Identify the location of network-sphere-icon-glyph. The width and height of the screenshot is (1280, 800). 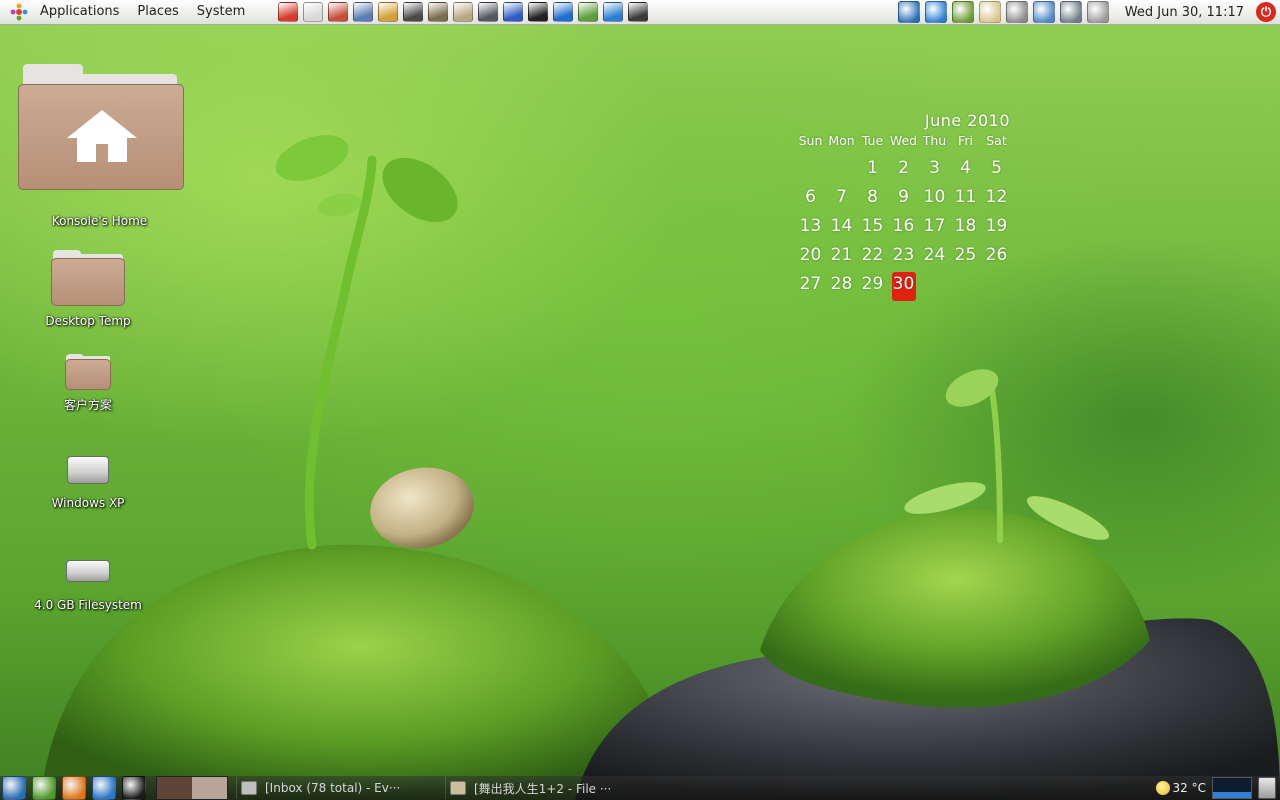
(588, 12).